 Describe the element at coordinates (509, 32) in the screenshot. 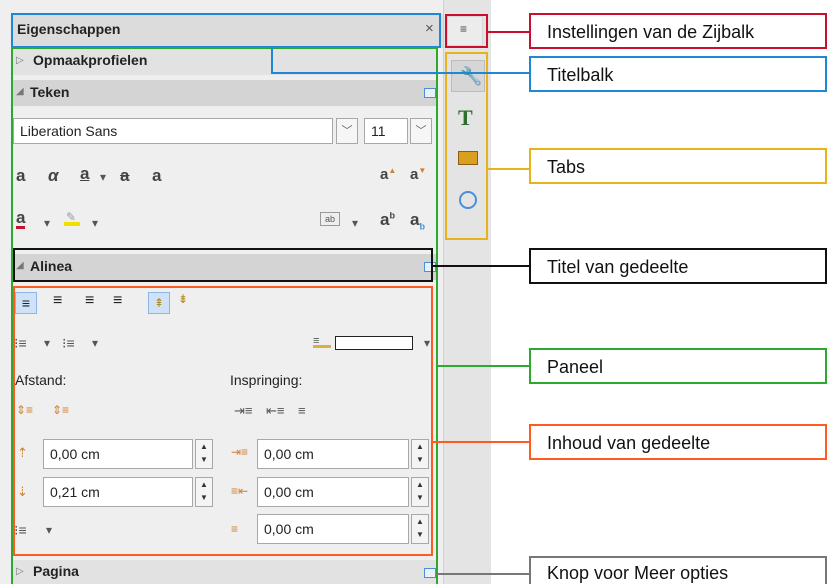

I see `settings-connector` at that location.